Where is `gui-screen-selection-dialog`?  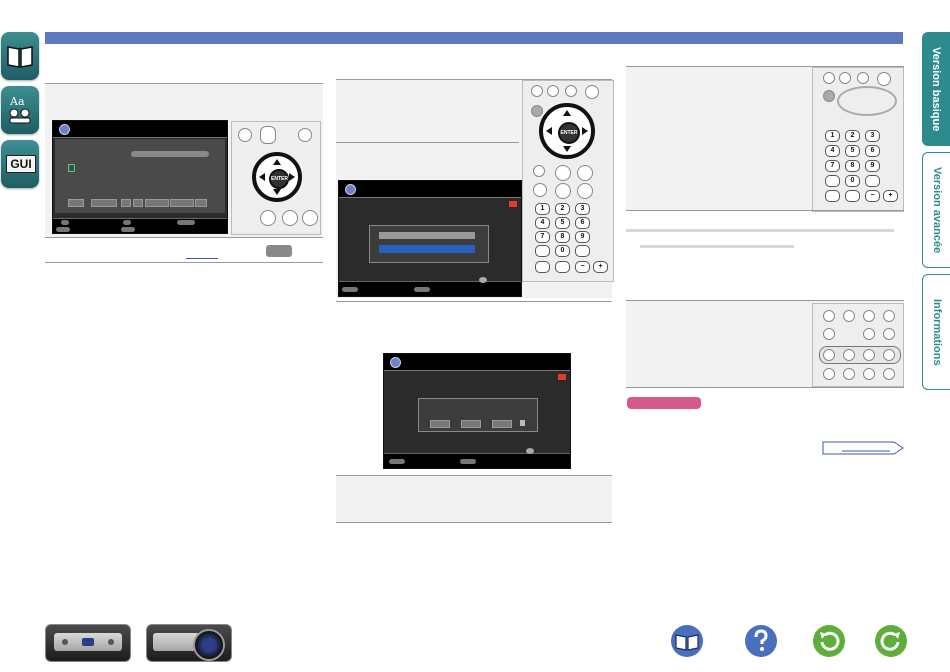
gui-screen-selection-dialog is located at coordinates (430, 238).